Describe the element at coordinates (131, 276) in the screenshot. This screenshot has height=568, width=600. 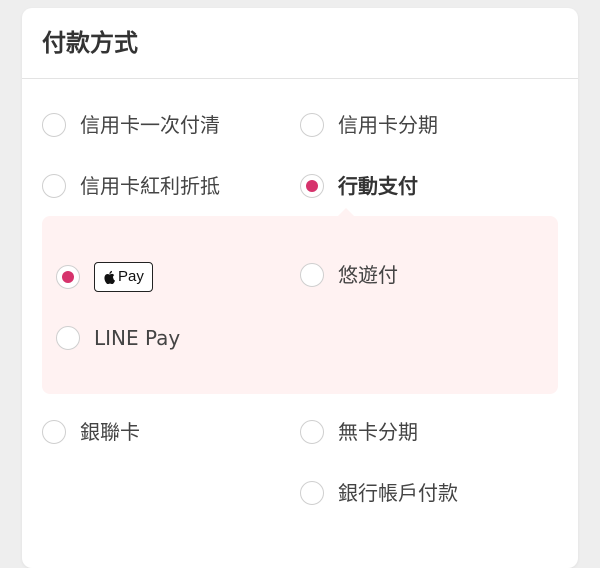
I see `apple-pay-text: Pay` at that location.